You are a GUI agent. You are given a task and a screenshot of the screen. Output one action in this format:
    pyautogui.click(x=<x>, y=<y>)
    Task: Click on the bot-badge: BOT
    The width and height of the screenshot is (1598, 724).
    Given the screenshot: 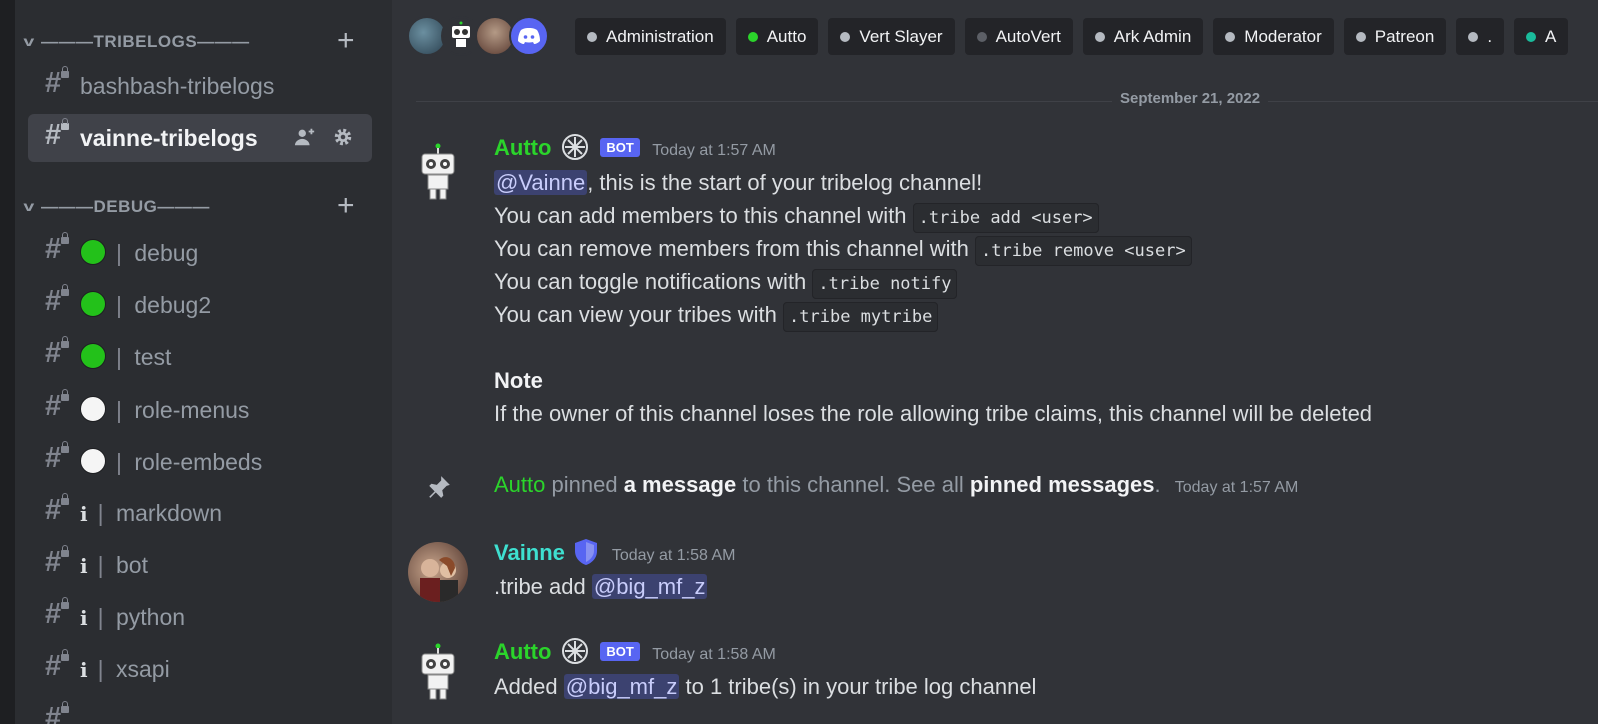 What is the action you would take?
    pyautogui.click(x=620, y=147)
    